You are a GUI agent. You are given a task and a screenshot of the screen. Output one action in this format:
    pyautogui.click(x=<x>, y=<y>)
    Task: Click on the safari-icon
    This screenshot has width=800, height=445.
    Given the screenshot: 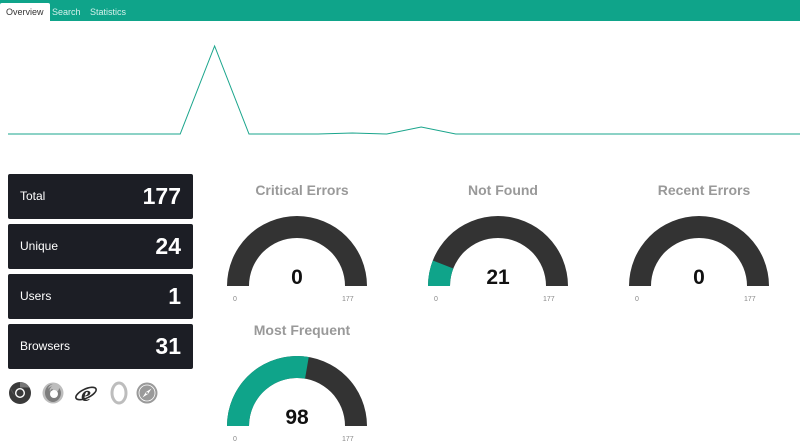 What is the action you would take?
    pyautogui.click(x=147, y=393)
    